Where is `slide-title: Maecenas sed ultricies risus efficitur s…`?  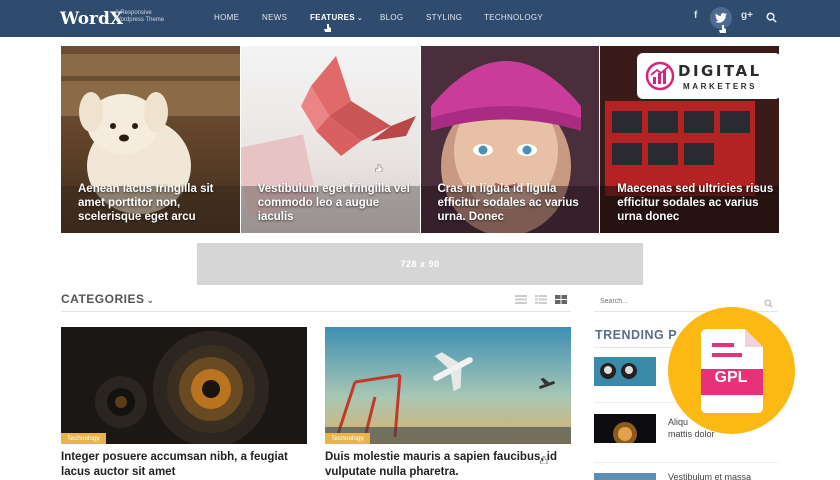 slide-title: Maecenas sed ultricies risus efficitur s… is located at coordinates (697, 203).